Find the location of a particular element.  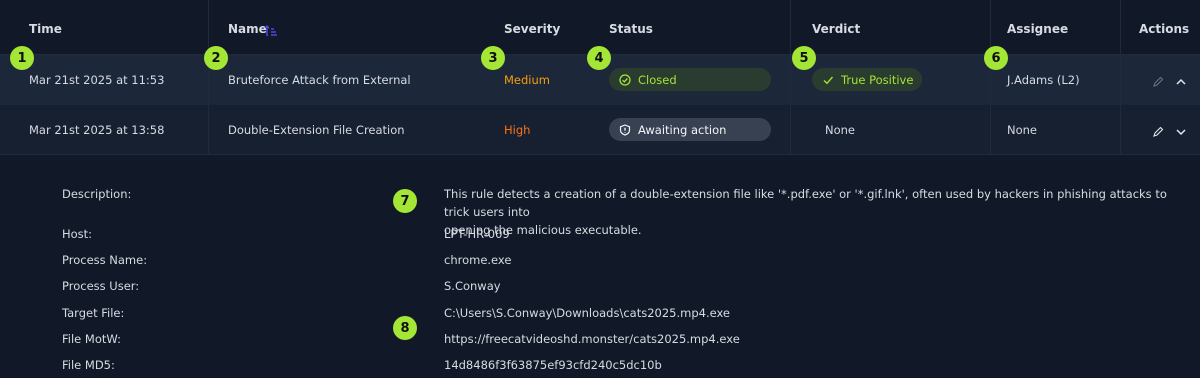

row-time: Mar 21st 2025 at 13:58 is located at coordinates (97, 130).